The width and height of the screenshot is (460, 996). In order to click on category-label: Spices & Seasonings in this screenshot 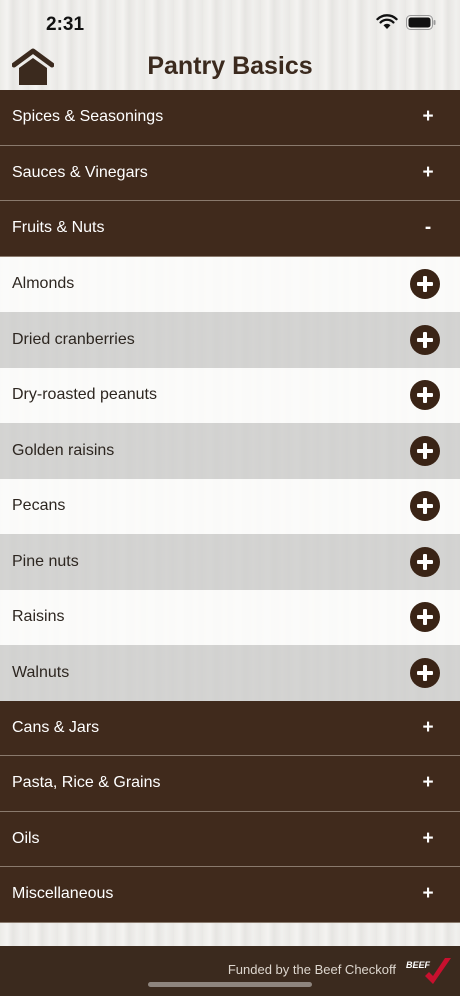, I will do `click(88, 117)`.